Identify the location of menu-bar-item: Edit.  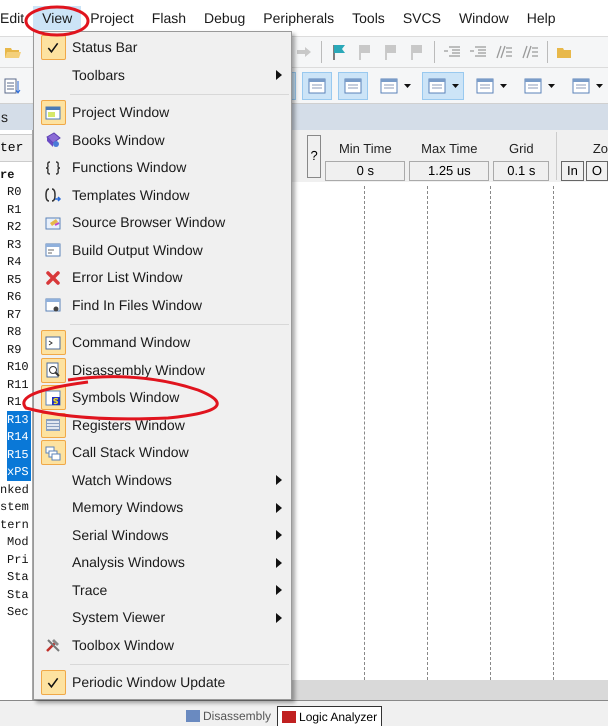
(17, 18).